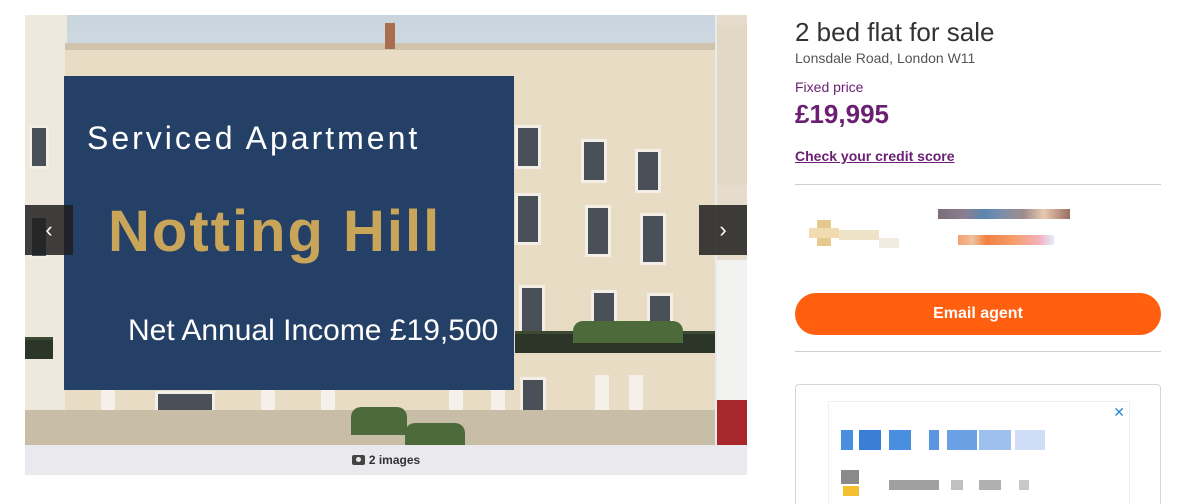 This screenshot has height=504, width=1181. I want to click on gallery-next-button: ›, so click(723, 230).